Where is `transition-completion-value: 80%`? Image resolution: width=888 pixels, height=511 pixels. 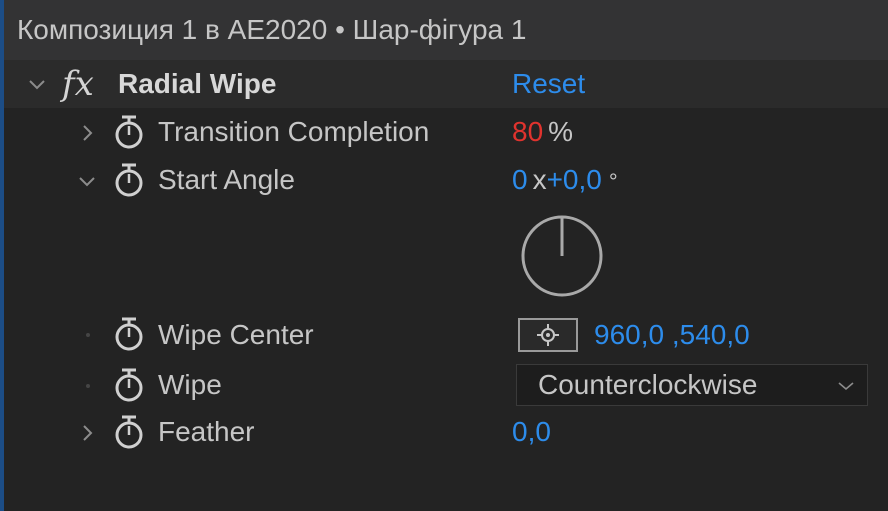
transition-completion-value: 80% is located at coordinates (542, 132).